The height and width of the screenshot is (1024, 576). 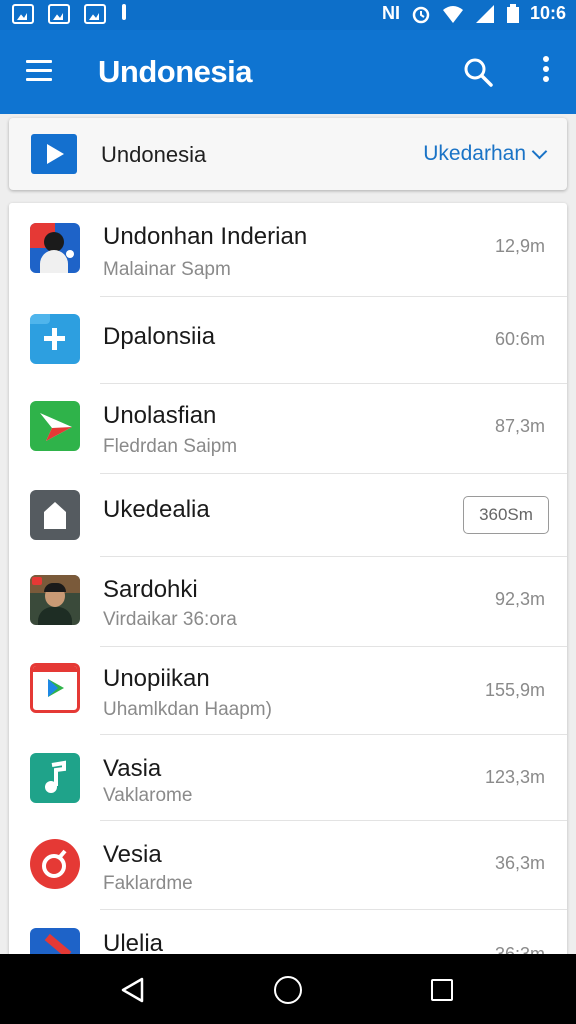 I want to click on network-label: NI, so click(x=390, y=13).